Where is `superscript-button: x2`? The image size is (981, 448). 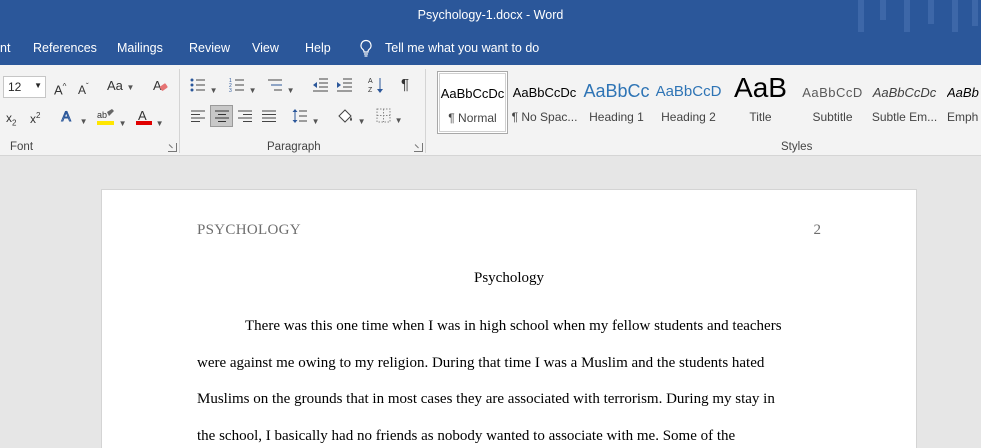
superscript-button: x2 is located at coordinates (35, 117).